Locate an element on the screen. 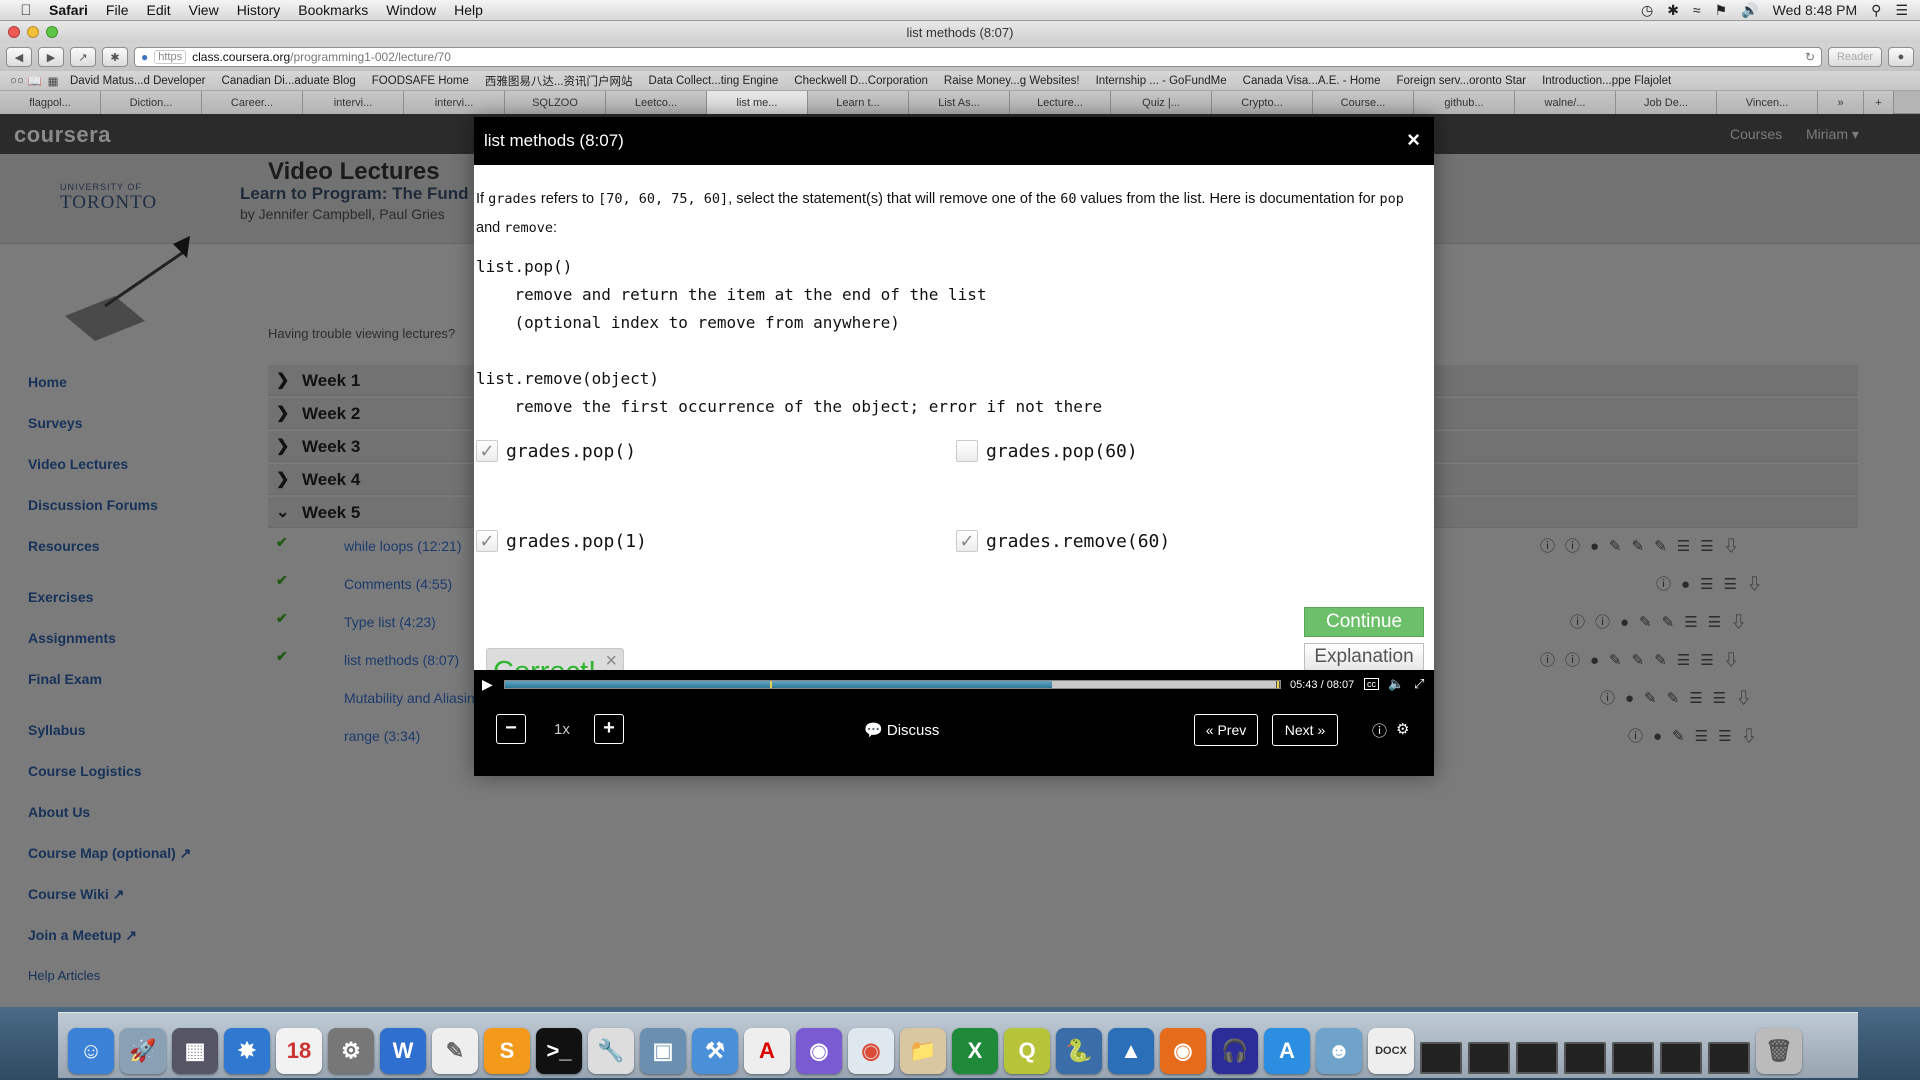 The height and width of the screenshot is (1080, 1920). discuss-button: 💬 Discuss is located at coordinates (901, 730).